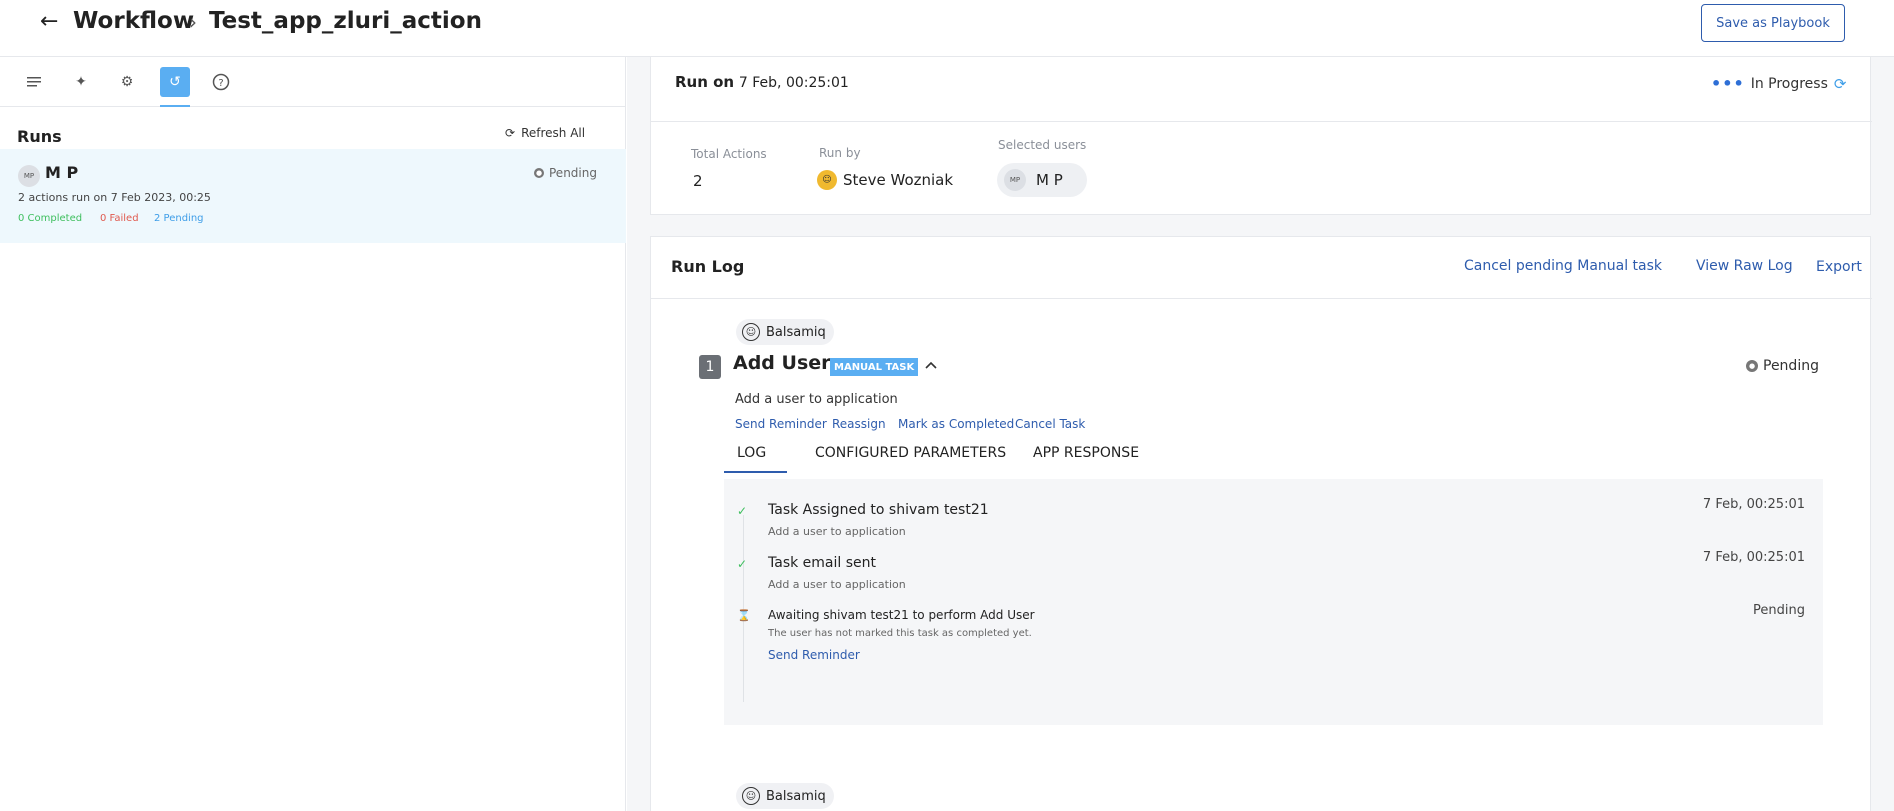 This screenshot has width=1894, height=811. I want to click on arrow-left-icon: ←, so click(49, 22).